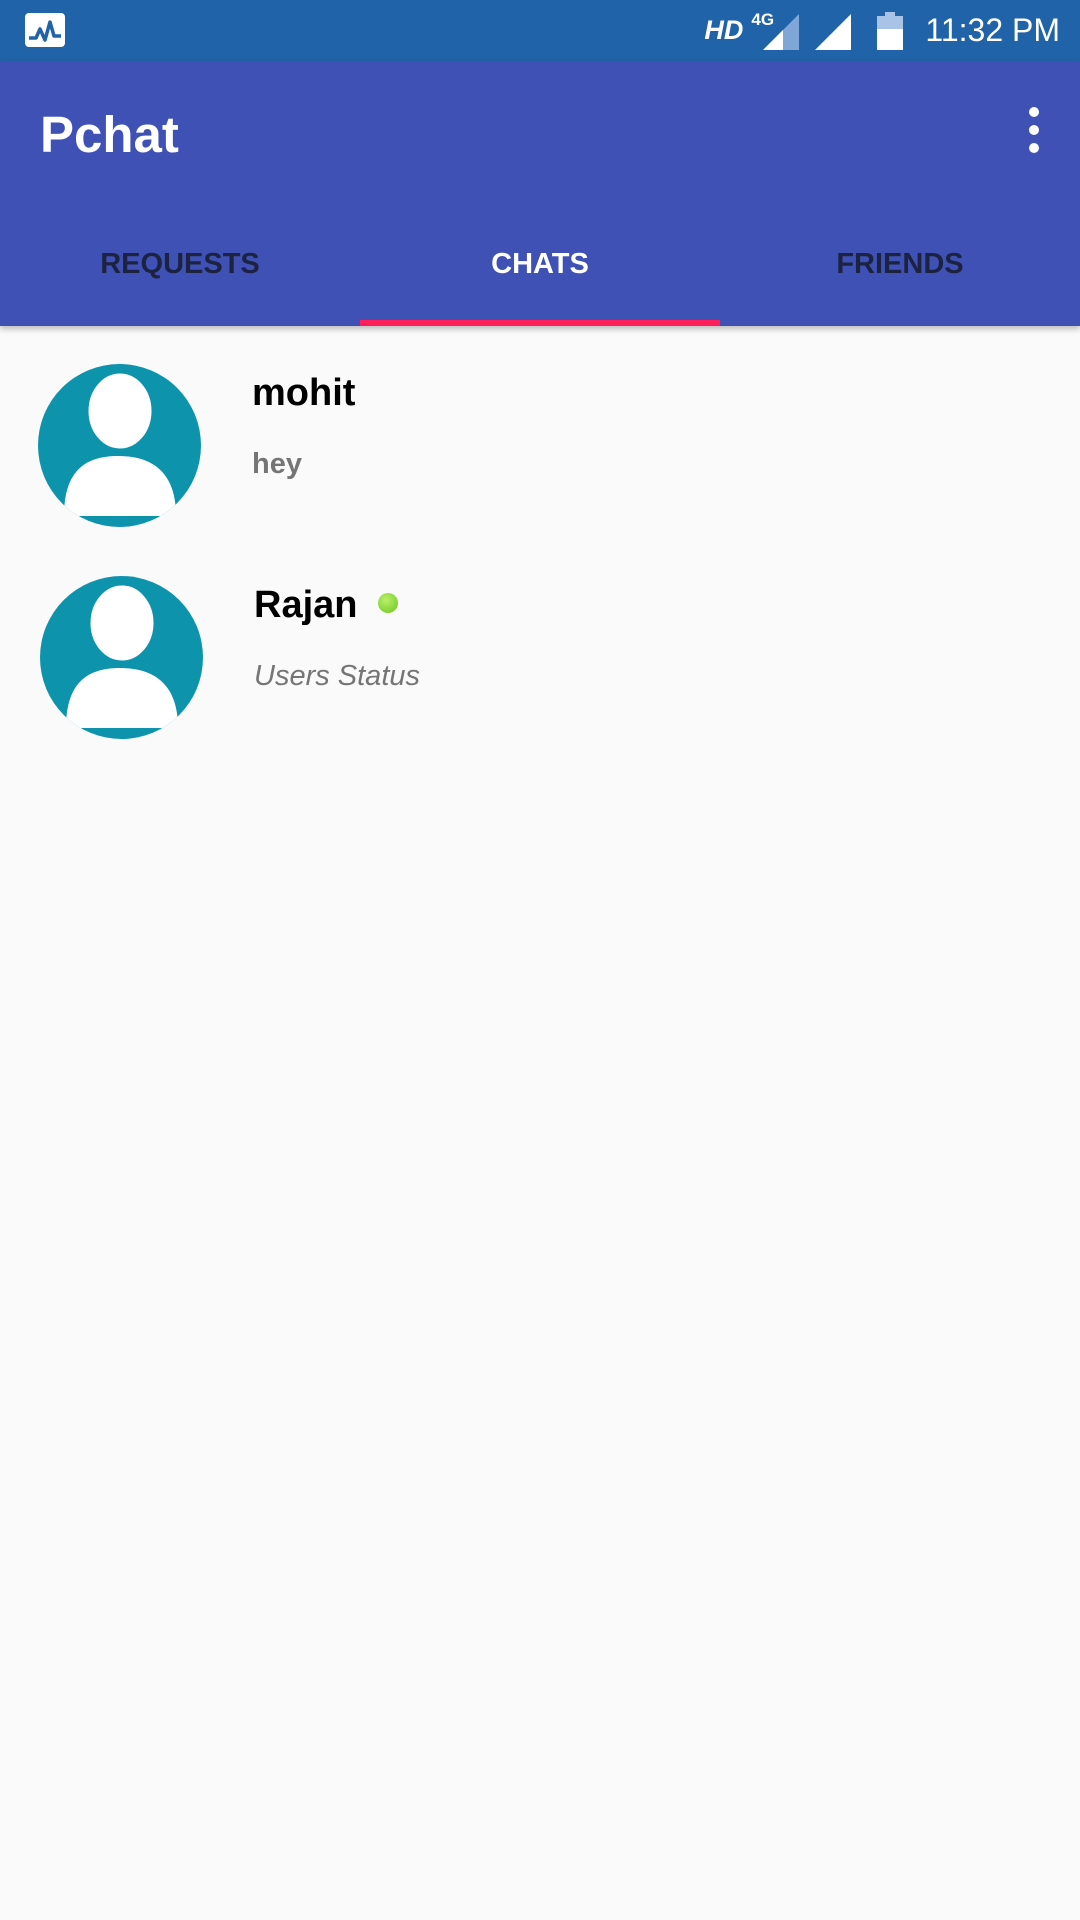  What do you see at coordinates (304, 393) in the screenshot?
I see `chat-name: mohit` at bounding box center [304, 393].